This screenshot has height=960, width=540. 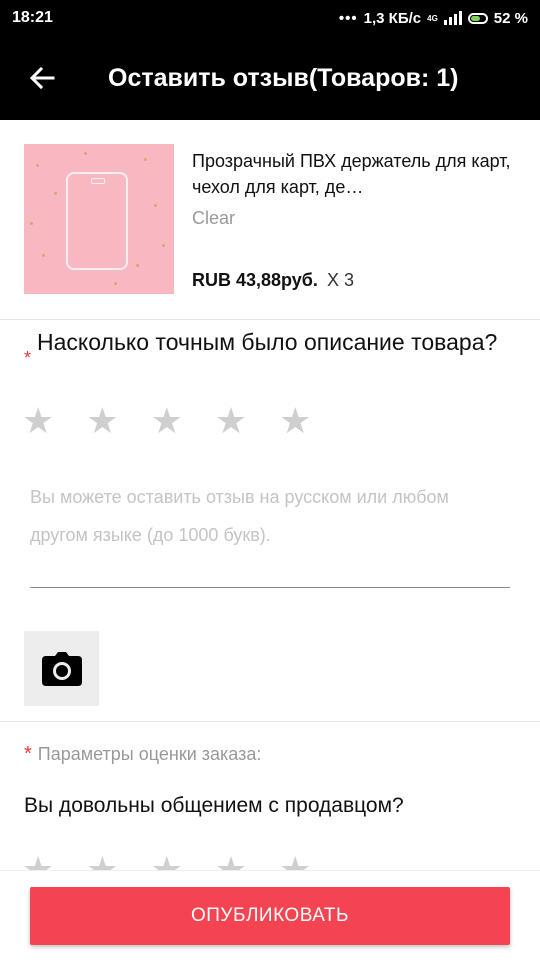 I want to click on battery-level: 52 %, so click(x=510, y=18).